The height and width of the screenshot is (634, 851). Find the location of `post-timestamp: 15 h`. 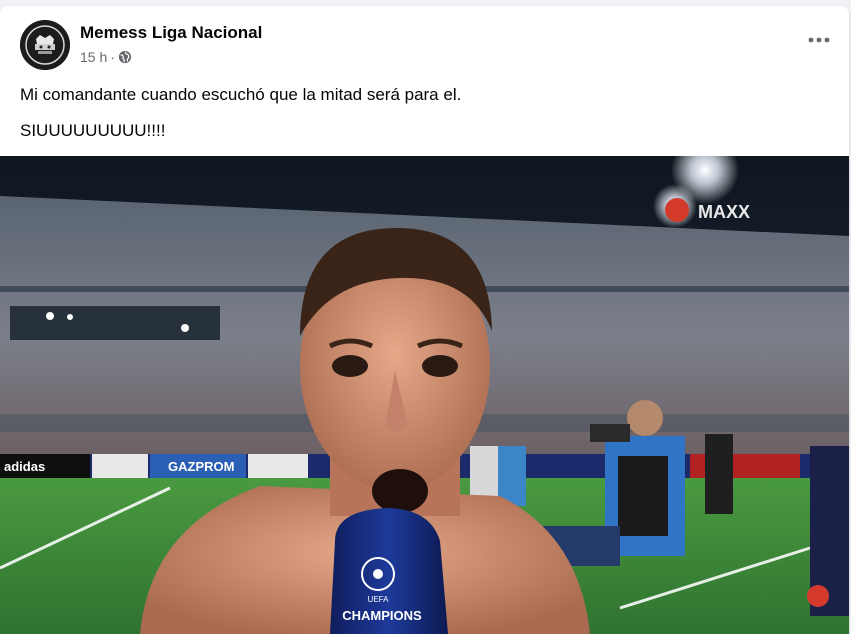

post-timestamp: 15 h is located at coordinates (93, 57).